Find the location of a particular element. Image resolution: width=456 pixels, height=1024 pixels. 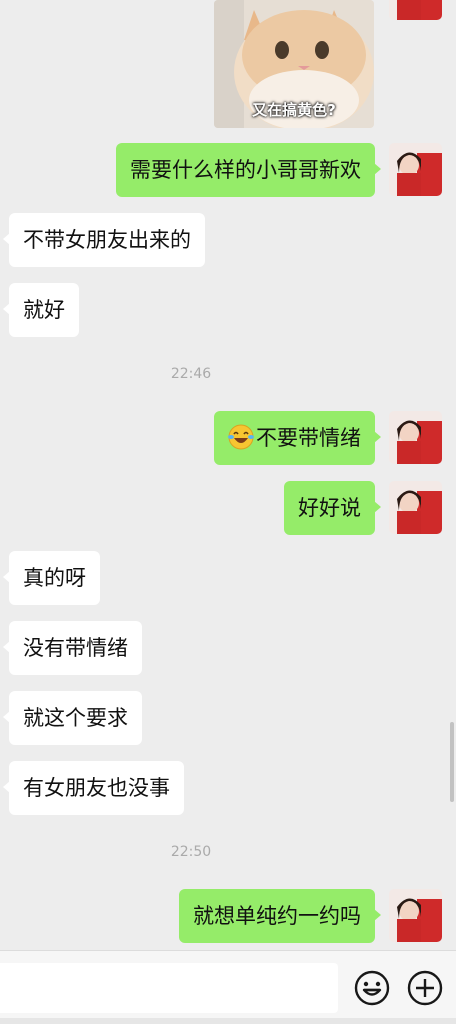

message-text: 有女朋友也没事 is located at coordinates (96, 788).